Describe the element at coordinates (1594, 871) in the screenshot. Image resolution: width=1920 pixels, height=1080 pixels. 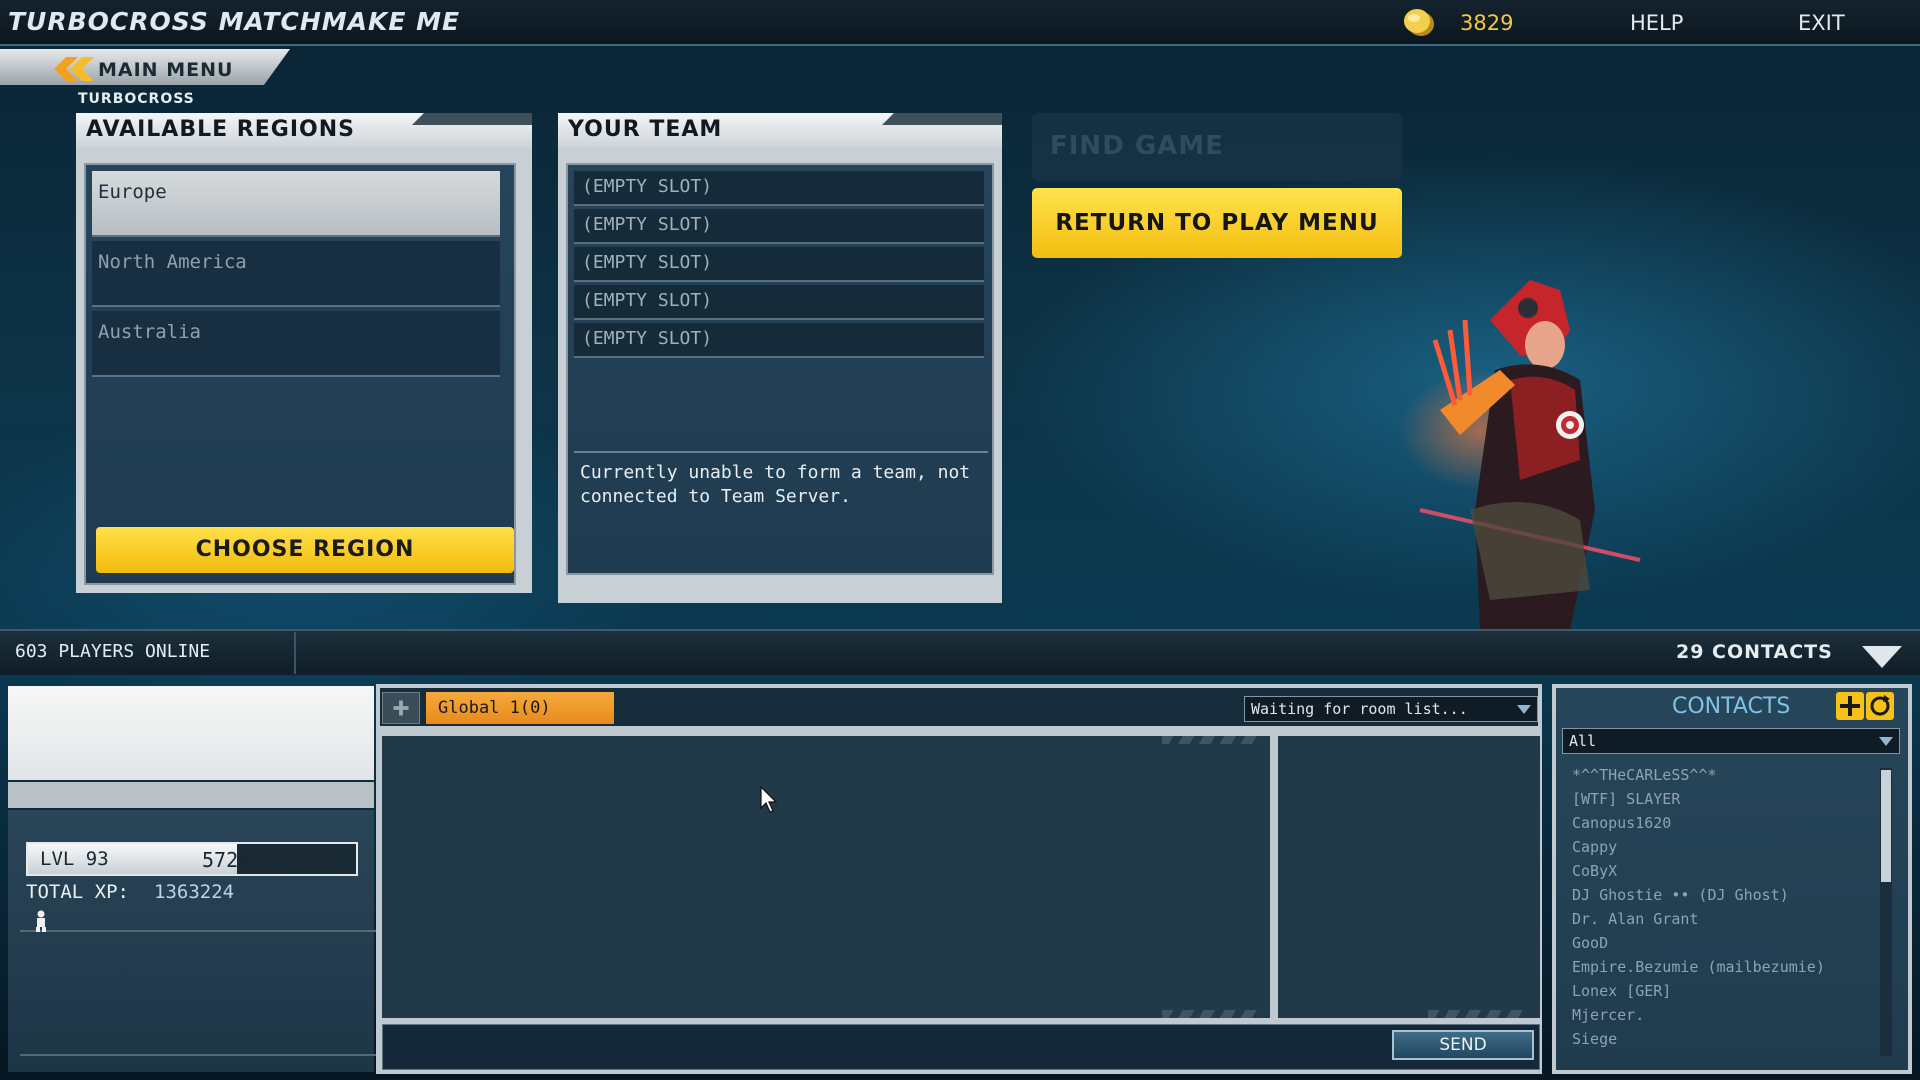
I see `contact-item: CoByX` at that location.